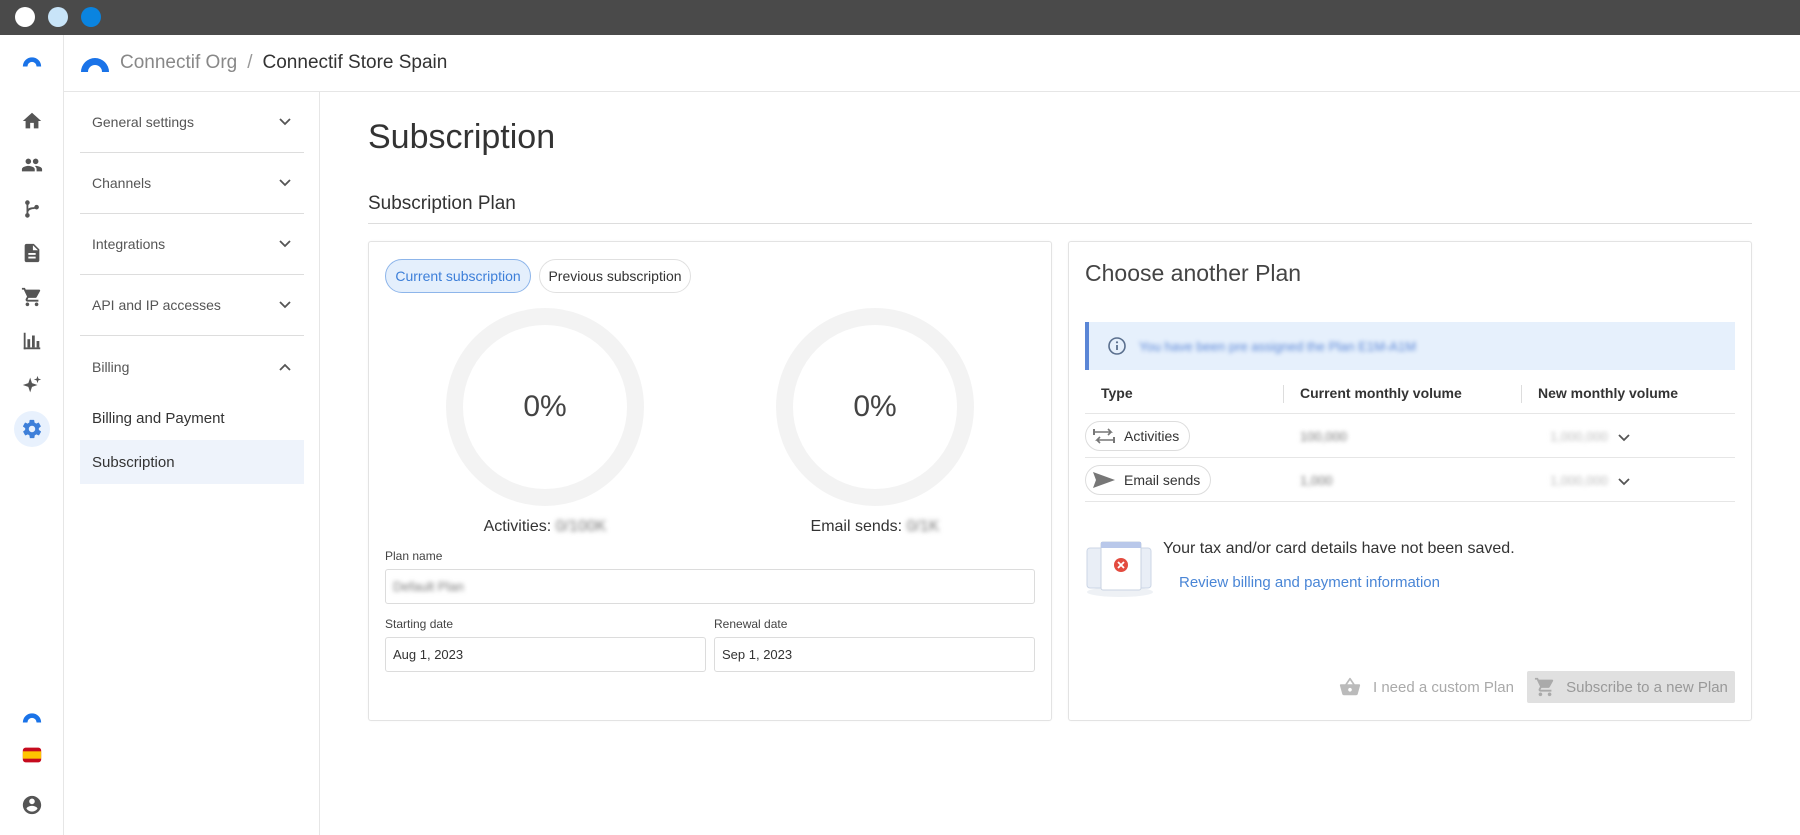  What do you see at coordinates (1579, 480) in the screenshot?
I see `new-volume-email-sends: 1,000,000` at bounding box center [1579, 480].